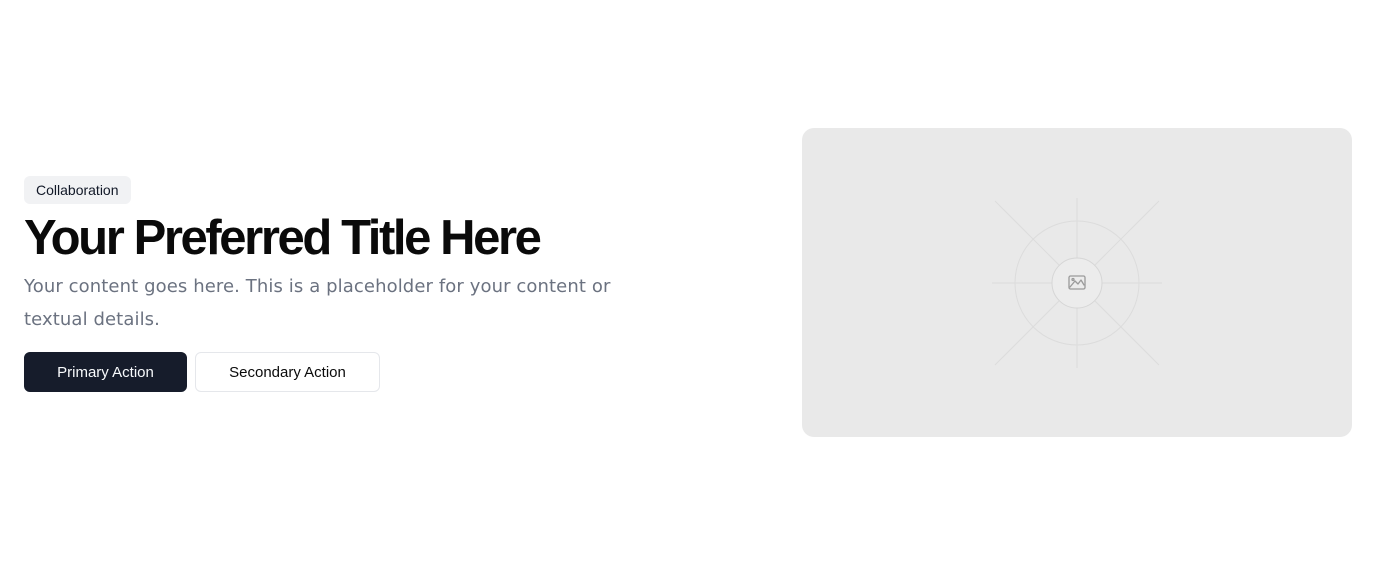 This screenshot has height=565, width=1376. I want to click on secondary-action-button: Secondary Action, so click(287, 372).